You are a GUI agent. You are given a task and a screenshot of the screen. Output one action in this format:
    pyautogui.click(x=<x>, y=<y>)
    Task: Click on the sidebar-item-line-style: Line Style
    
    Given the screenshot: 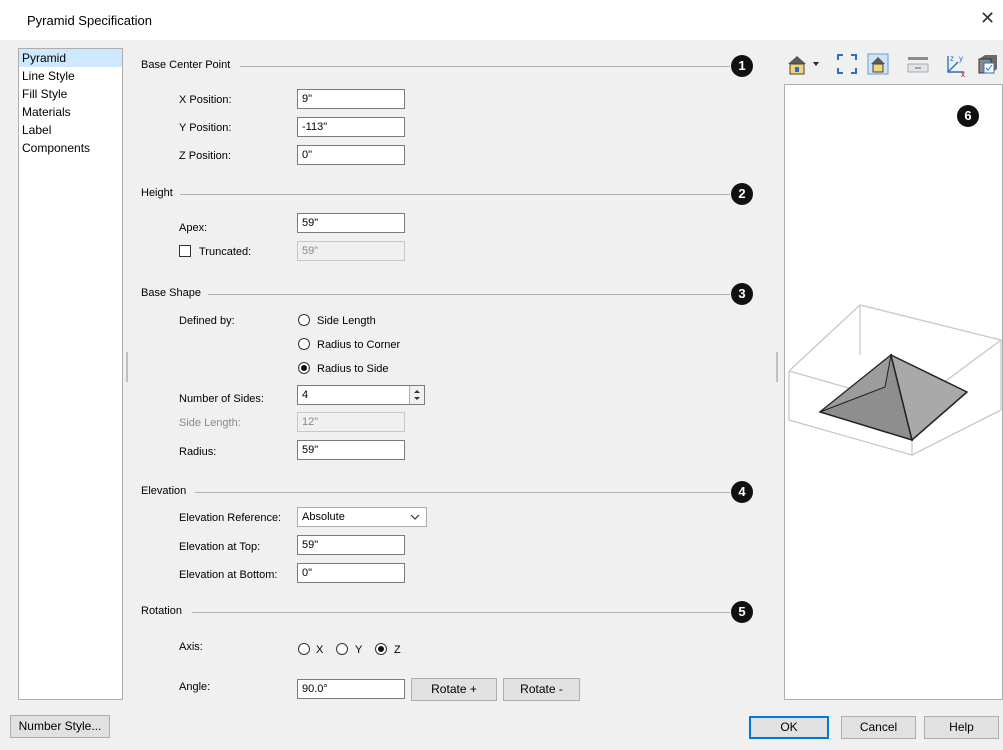 What is the action you would take?
    pyautogui.click(x=70, y=76)
    